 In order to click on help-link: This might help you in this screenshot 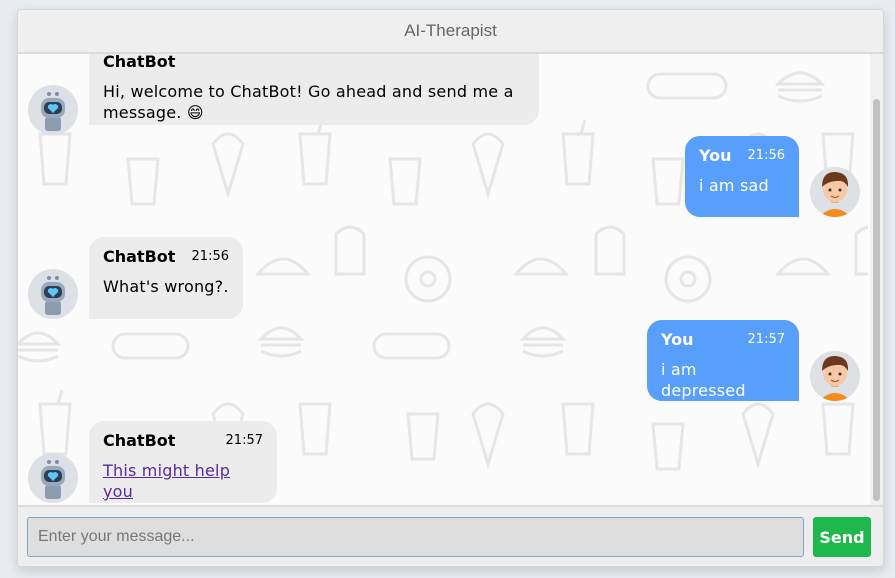, I will do `click(183, 481)`.